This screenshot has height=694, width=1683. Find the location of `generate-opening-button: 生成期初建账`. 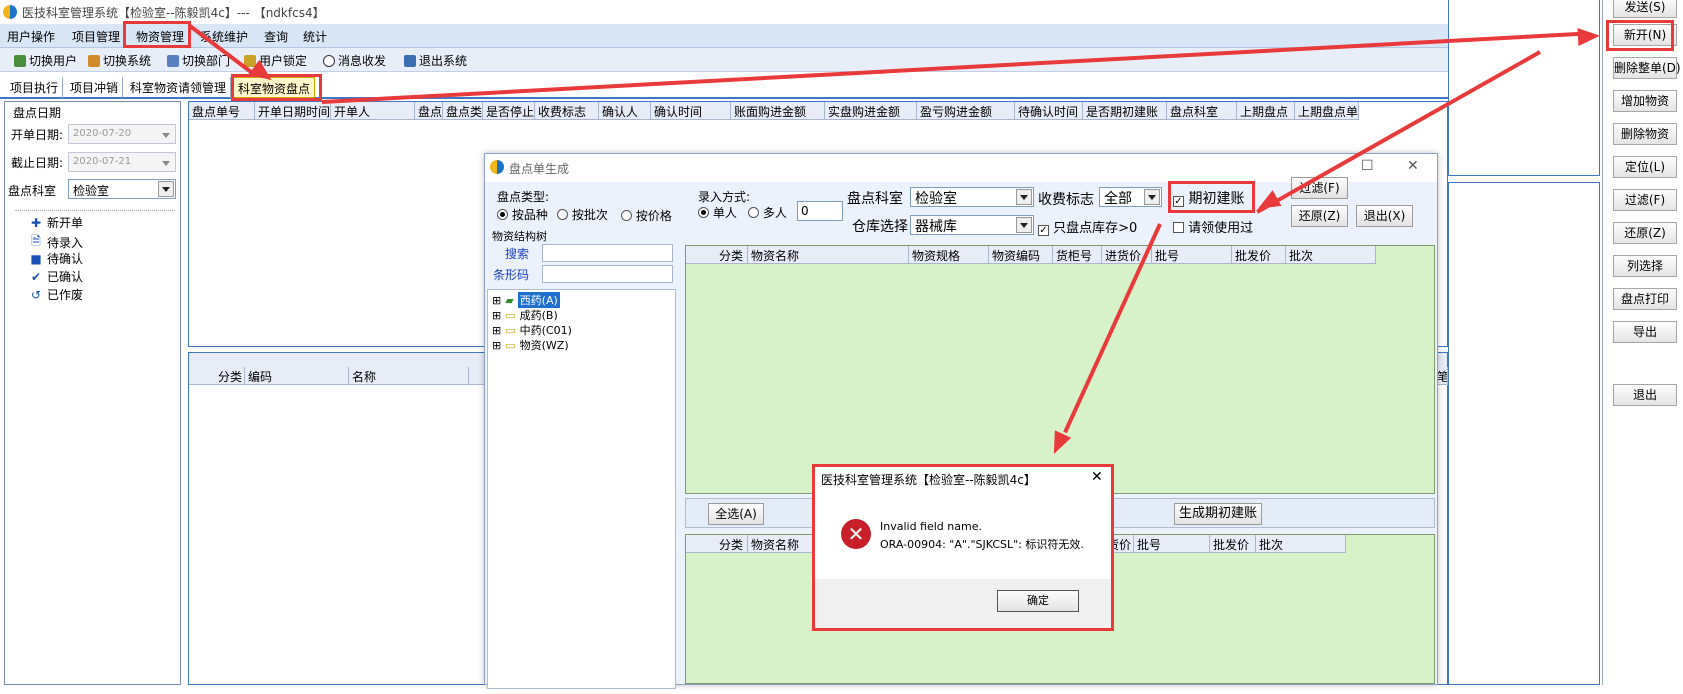

generate-opening-button: 生成期初建账 is located at coordinates (1218, 514).